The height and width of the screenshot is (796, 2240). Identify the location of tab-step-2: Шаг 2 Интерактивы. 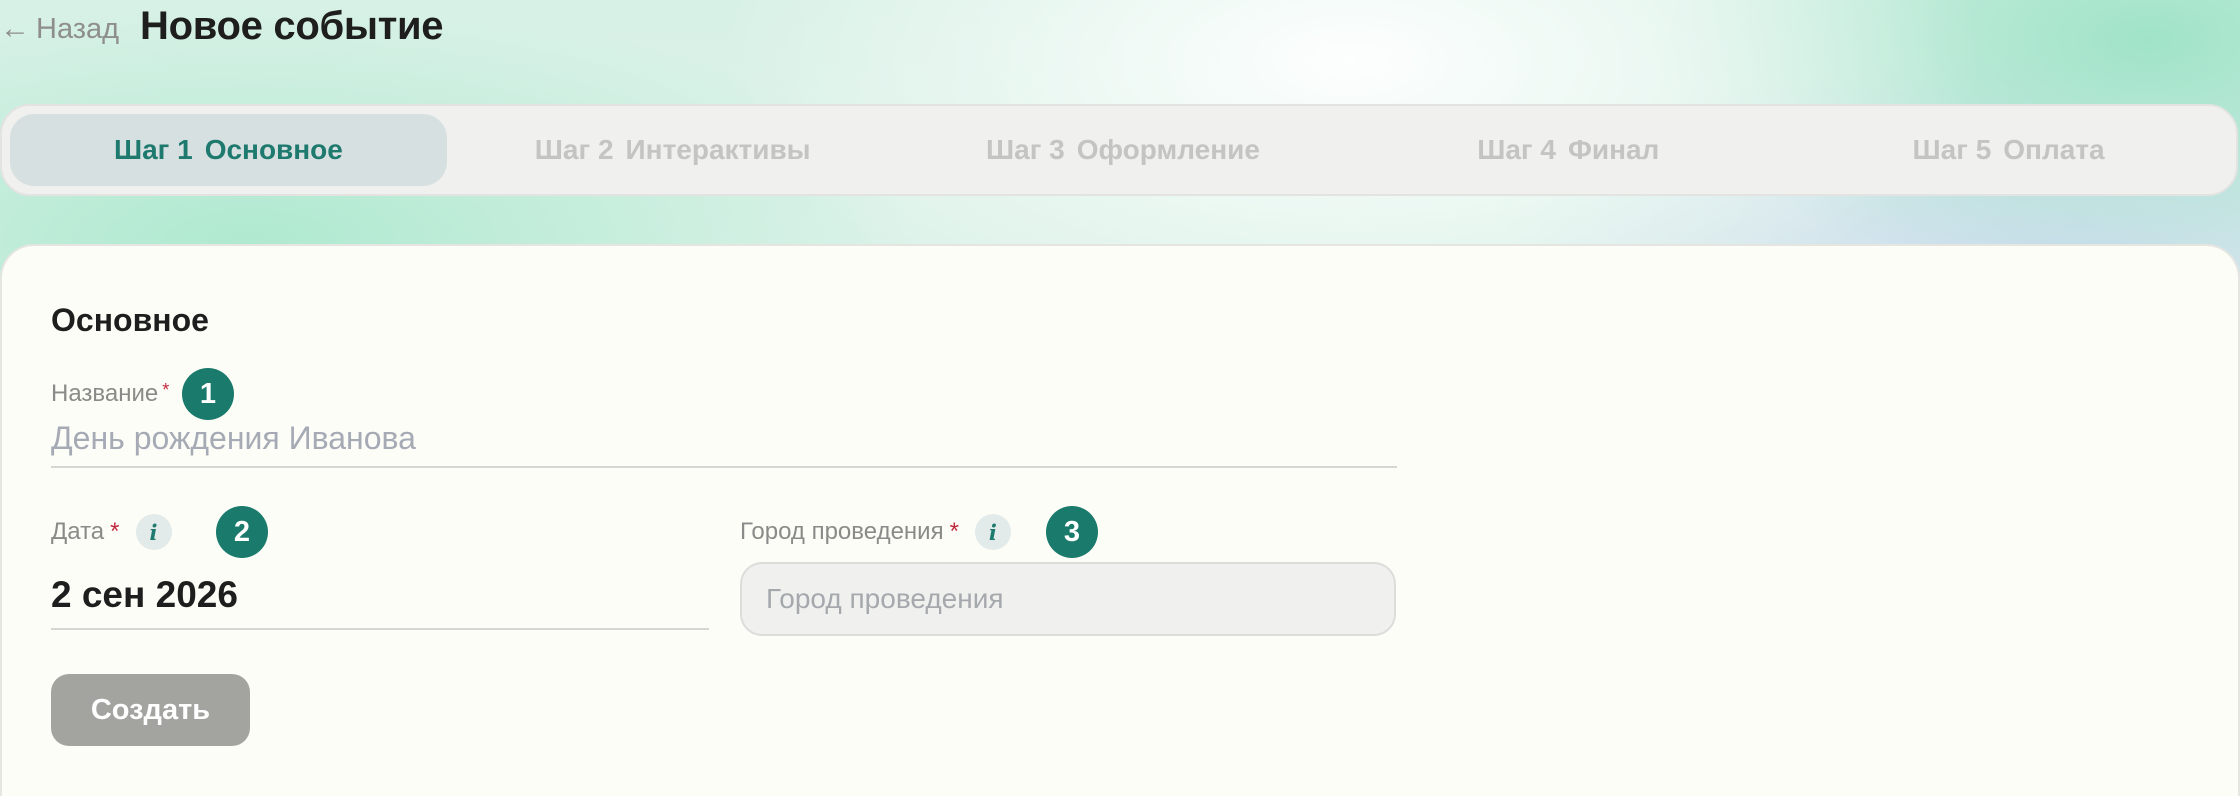
(673, 150).